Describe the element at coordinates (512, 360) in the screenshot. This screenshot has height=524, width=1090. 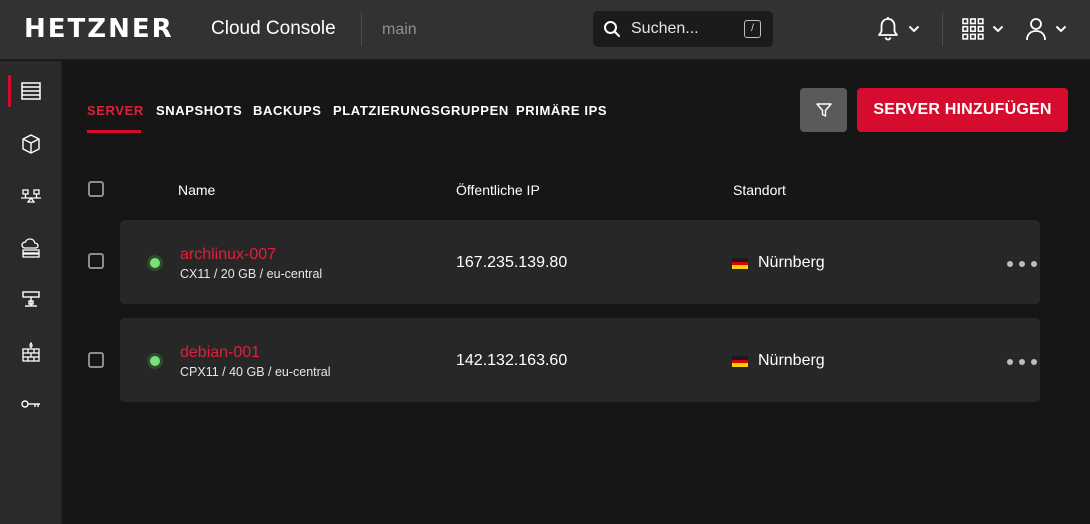
I see `server-ip: 142.132.163.60` at that location.